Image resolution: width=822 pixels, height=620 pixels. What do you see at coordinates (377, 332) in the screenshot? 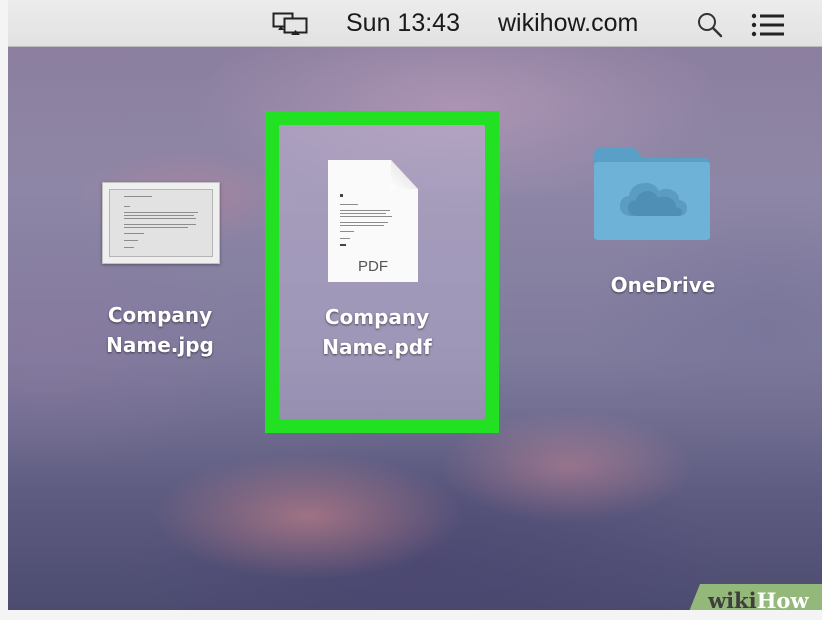
I see `desktop-item-label: Company Name.pdf` at bounding box center [377, 332].